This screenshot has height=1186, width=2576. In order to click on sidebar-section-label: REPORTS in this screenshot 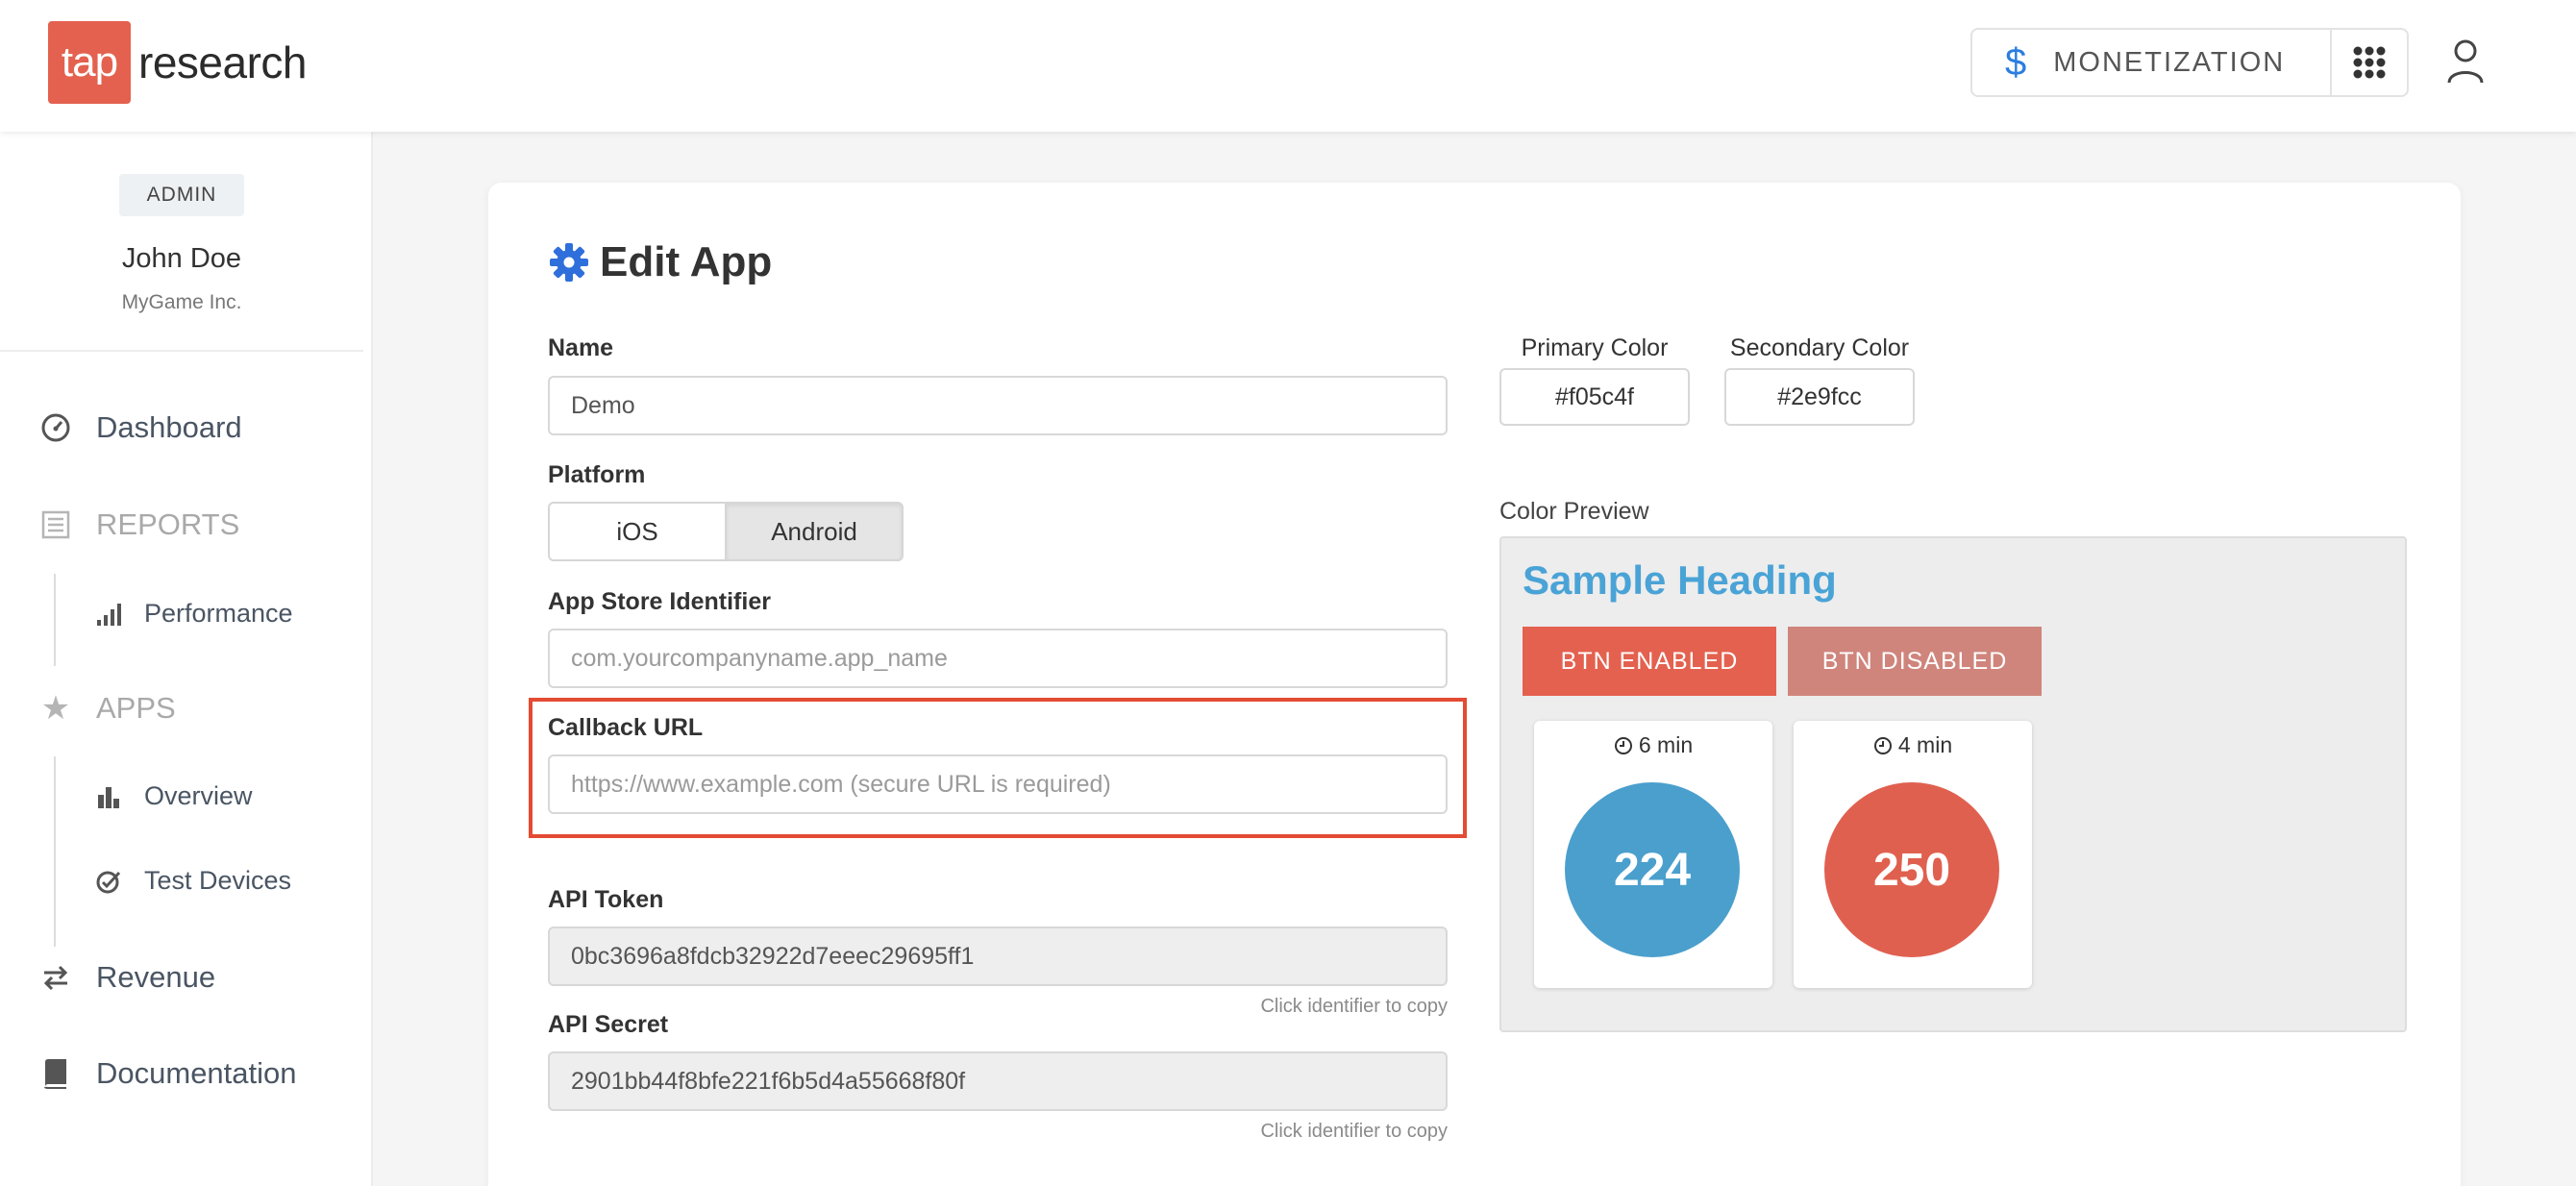, I will do `click(168, 524)`.